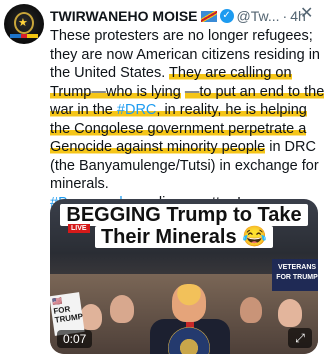  What do you see at coordinates (208, 16) in the screenshot?
I see `drc-flag-icon` at bounding box center [208, 16].